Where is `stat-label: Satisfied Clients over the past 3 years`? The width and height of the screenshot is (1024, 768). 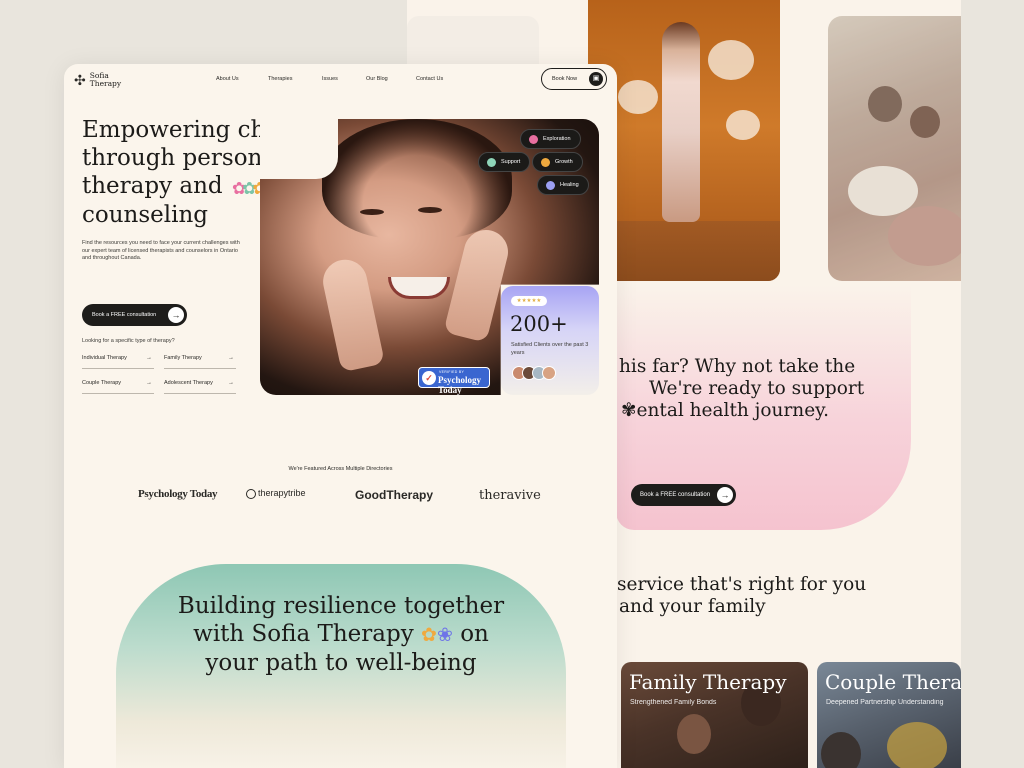
stat-label: Satisfied Clients over the past 3 years is located at coordinates (550, 349).